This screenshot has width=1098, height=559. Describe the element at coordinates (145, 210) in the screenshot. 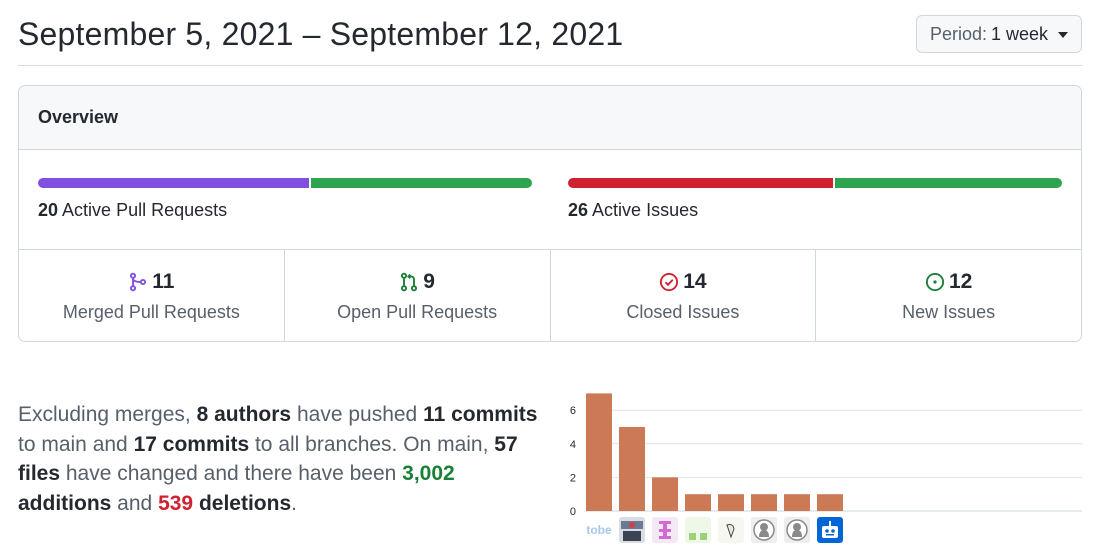

I see `active-pull-requests-label: Active Pull Requests` at that location.